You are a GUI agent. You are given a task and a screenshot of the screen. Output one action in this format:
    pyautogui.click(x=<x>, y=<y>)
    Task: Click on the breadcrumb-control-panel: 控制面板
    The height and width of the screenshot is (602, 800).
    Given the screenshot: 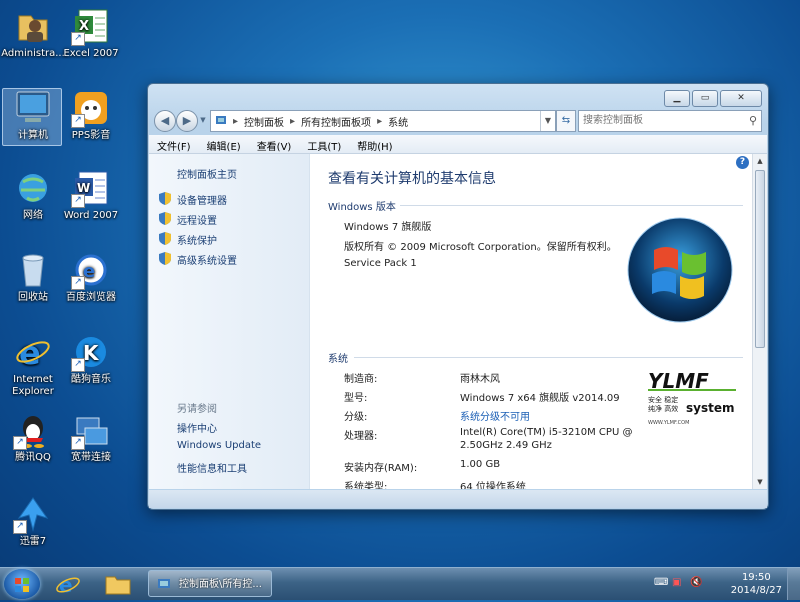 What is the action you would take?
    pyautogui.click(x=264, y=121)
    